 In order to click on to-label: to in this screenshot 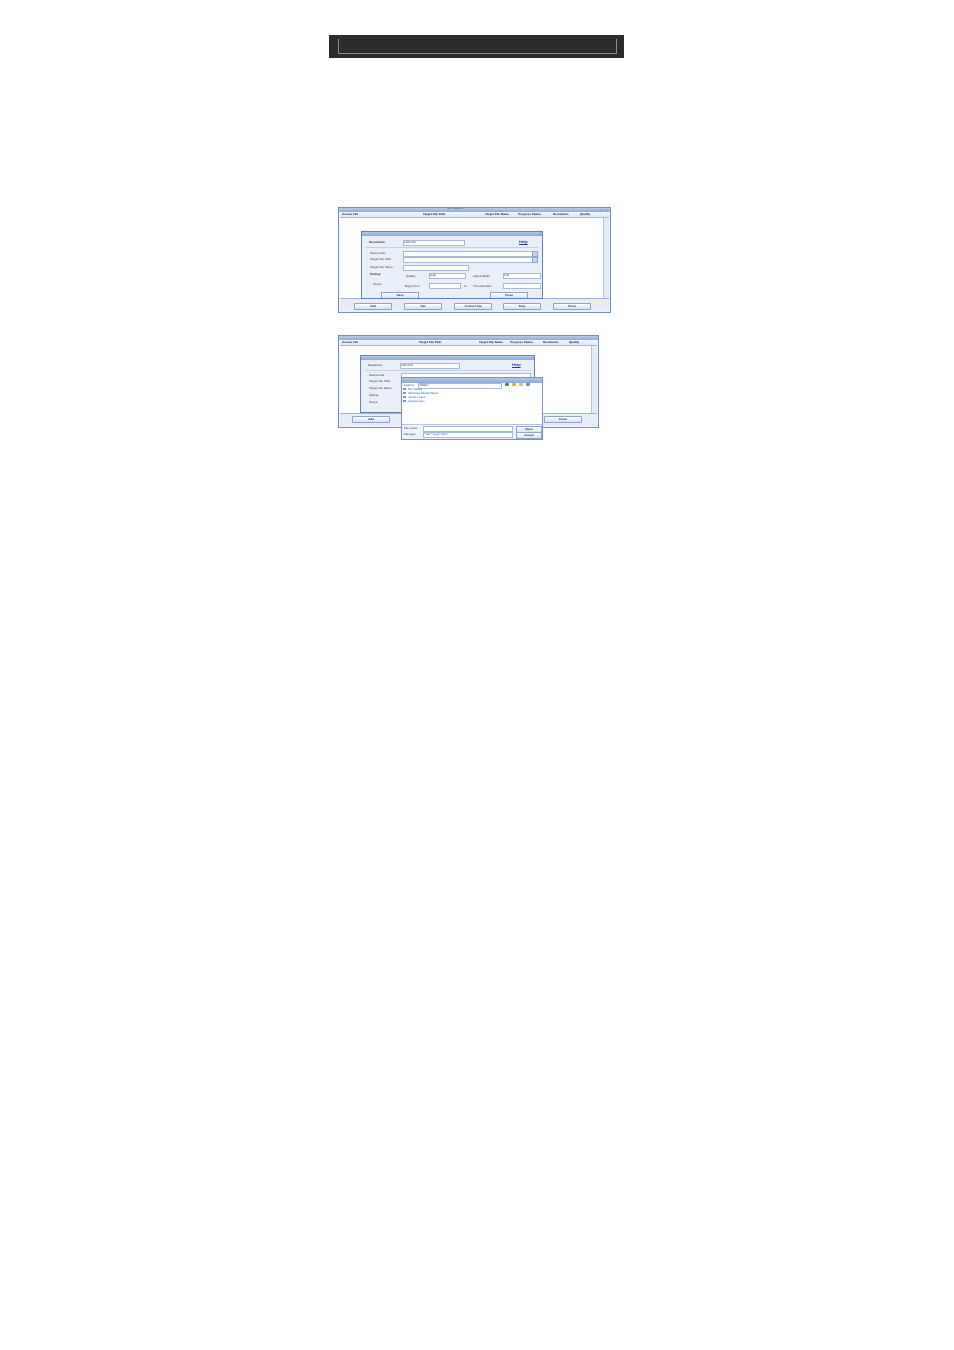, I will do `click(465, 286)`.